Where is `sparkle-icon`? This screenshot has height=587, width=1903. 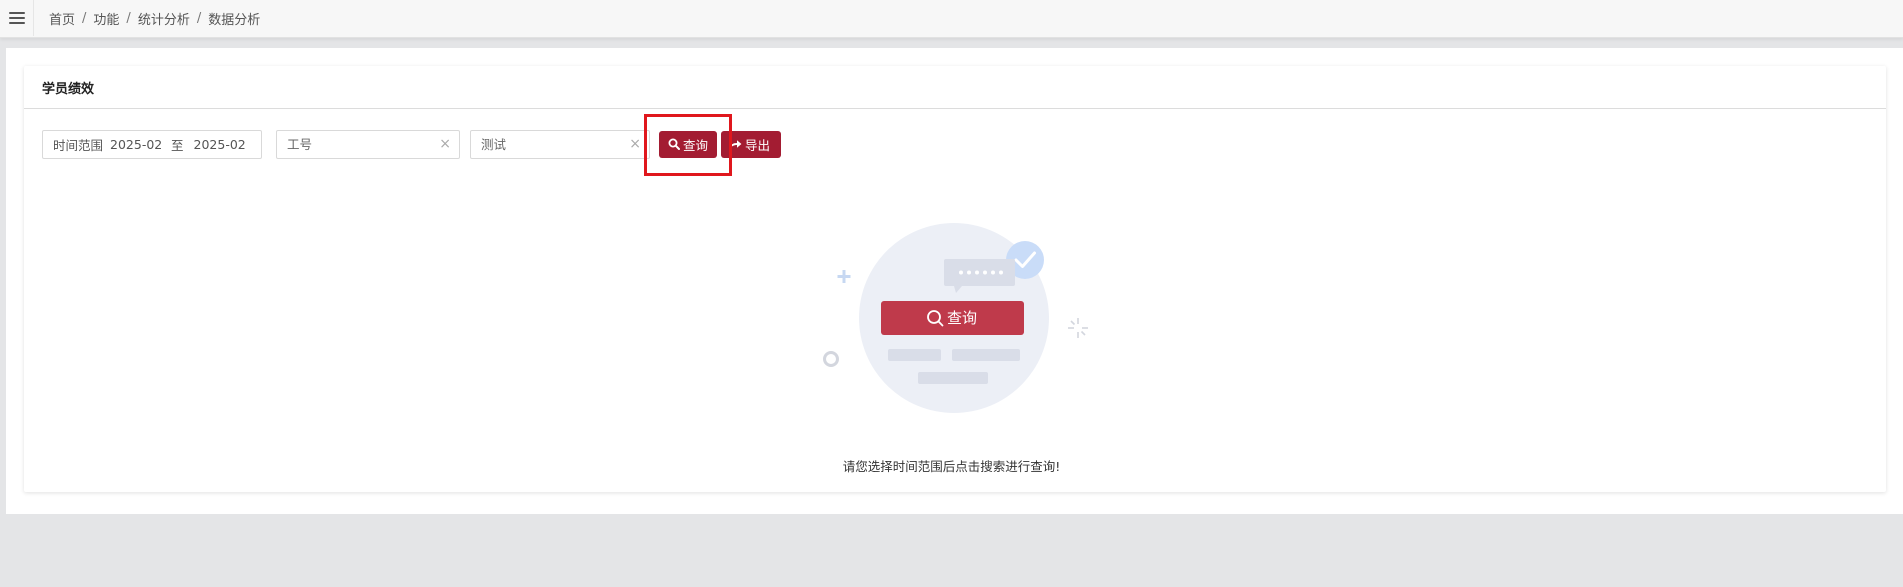 sparkle-icon is located at coordinates (1078, 328).